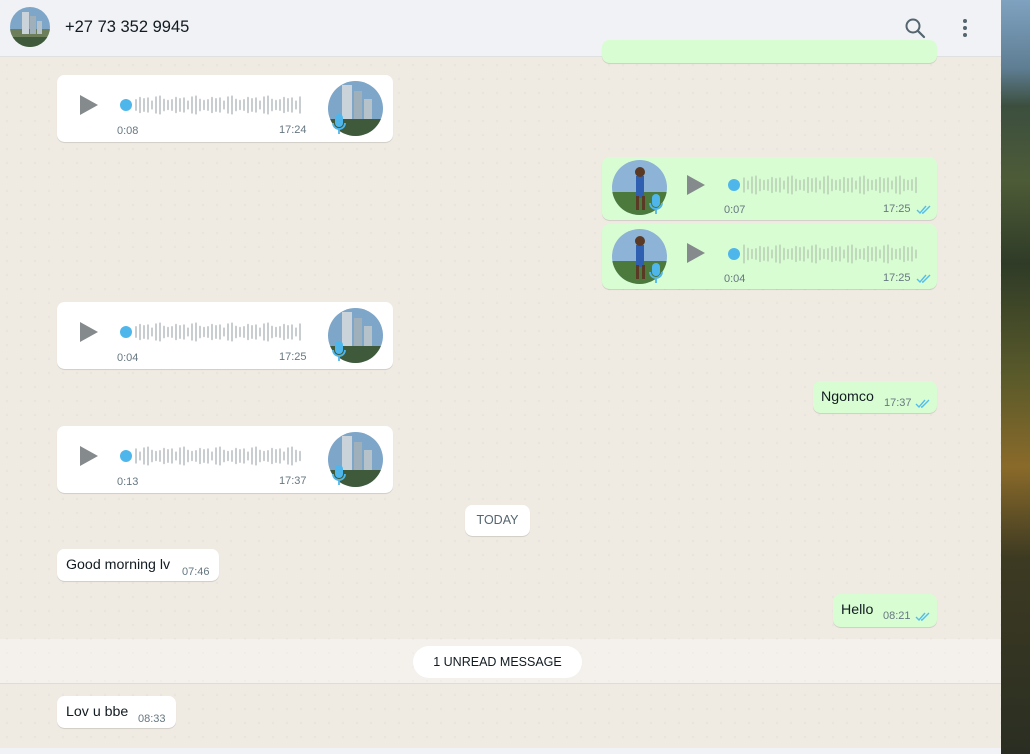 The image size is (1030, 754). I want to click on message-time: 07:46, so click(196, 572).